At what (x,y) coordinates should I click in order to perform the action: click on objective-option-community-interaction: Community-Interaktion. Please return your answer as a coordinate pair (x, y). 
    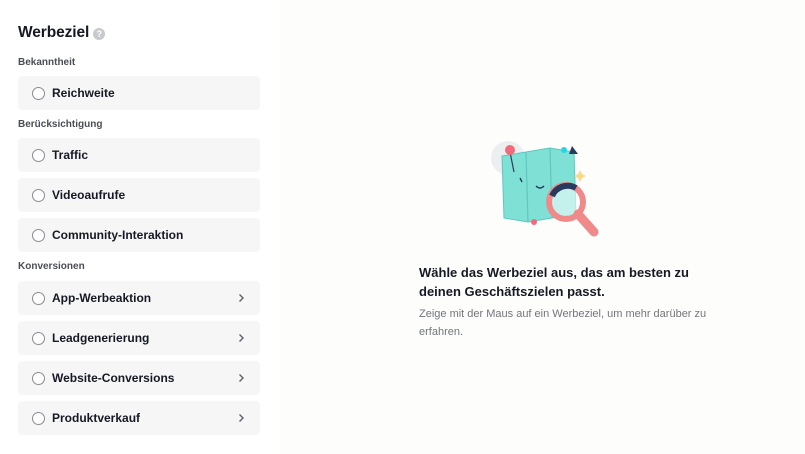
    Looking at the image, I should click on (139, 235).